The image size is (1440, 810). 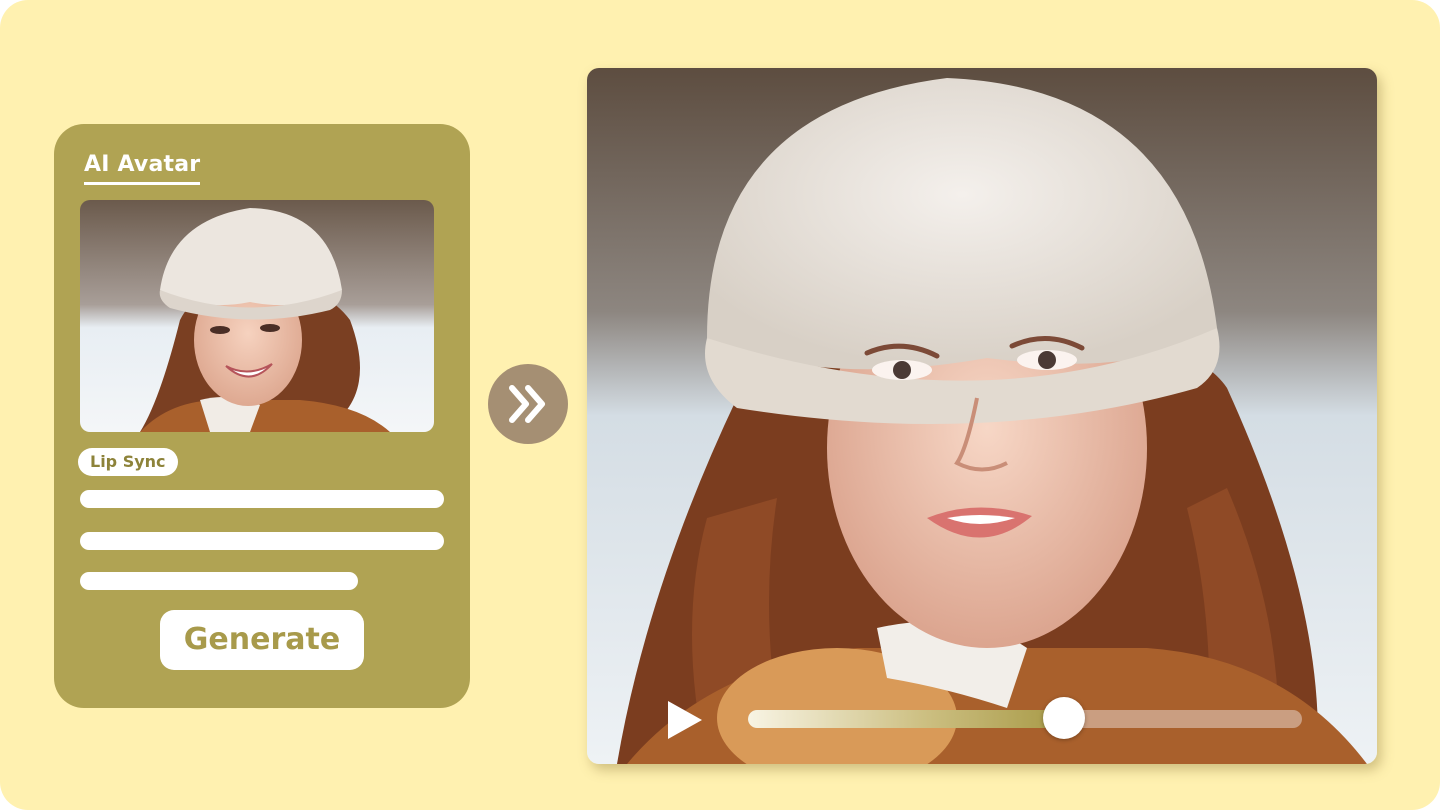 I want to click on panel-title: AI Avatar, so click(x=142, y=168).